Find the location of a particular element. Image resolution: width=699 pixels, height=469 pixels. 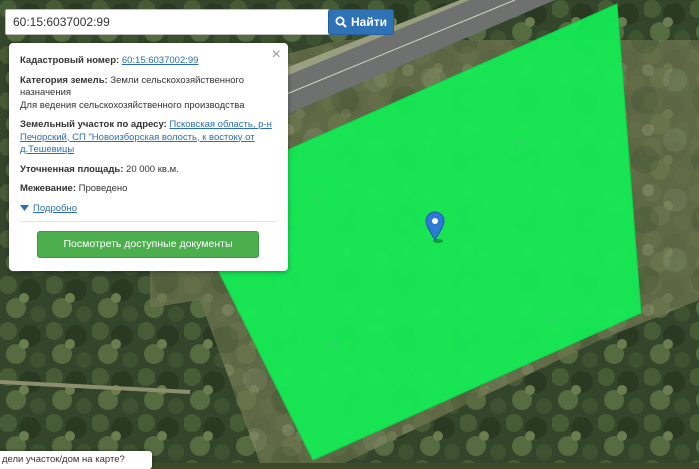

search-button: Найти is located at coordinates (361, 22).